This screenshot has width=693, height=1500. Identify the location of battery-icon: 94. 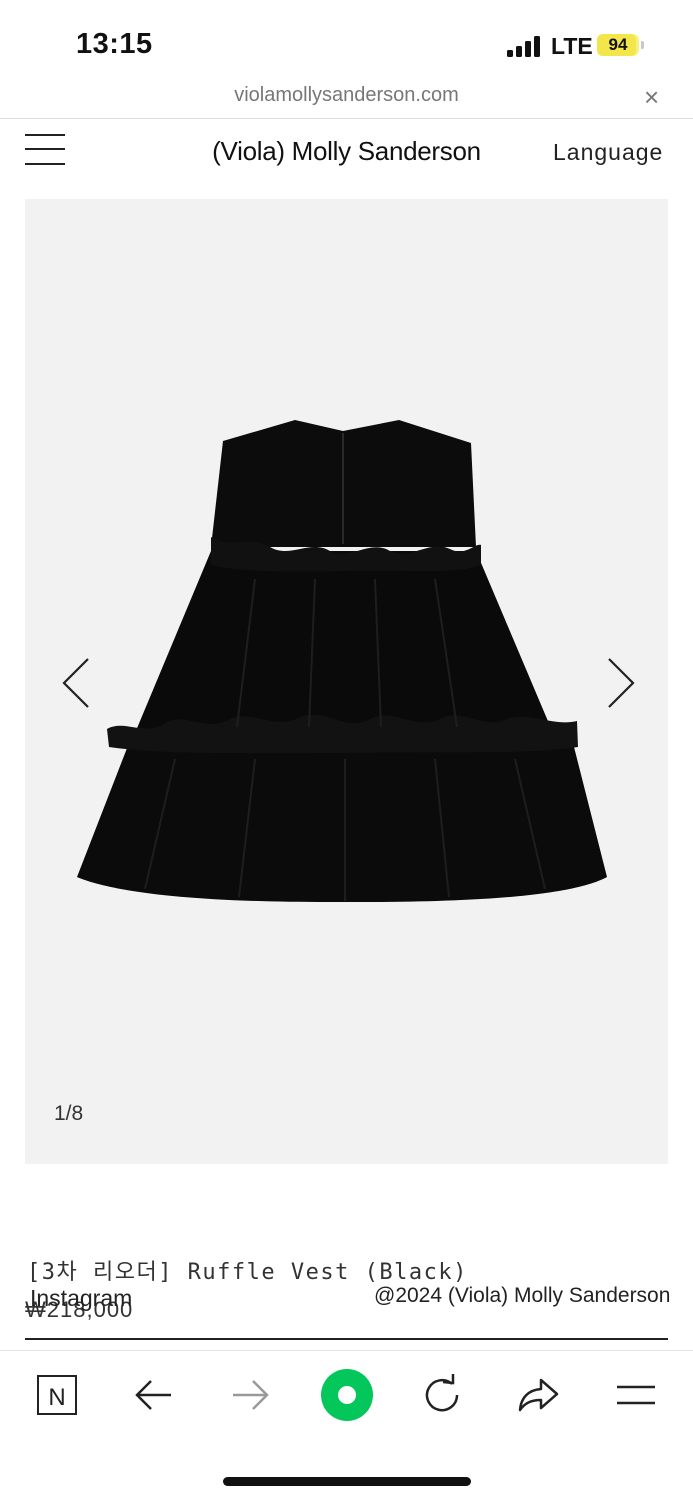
(618, 45).